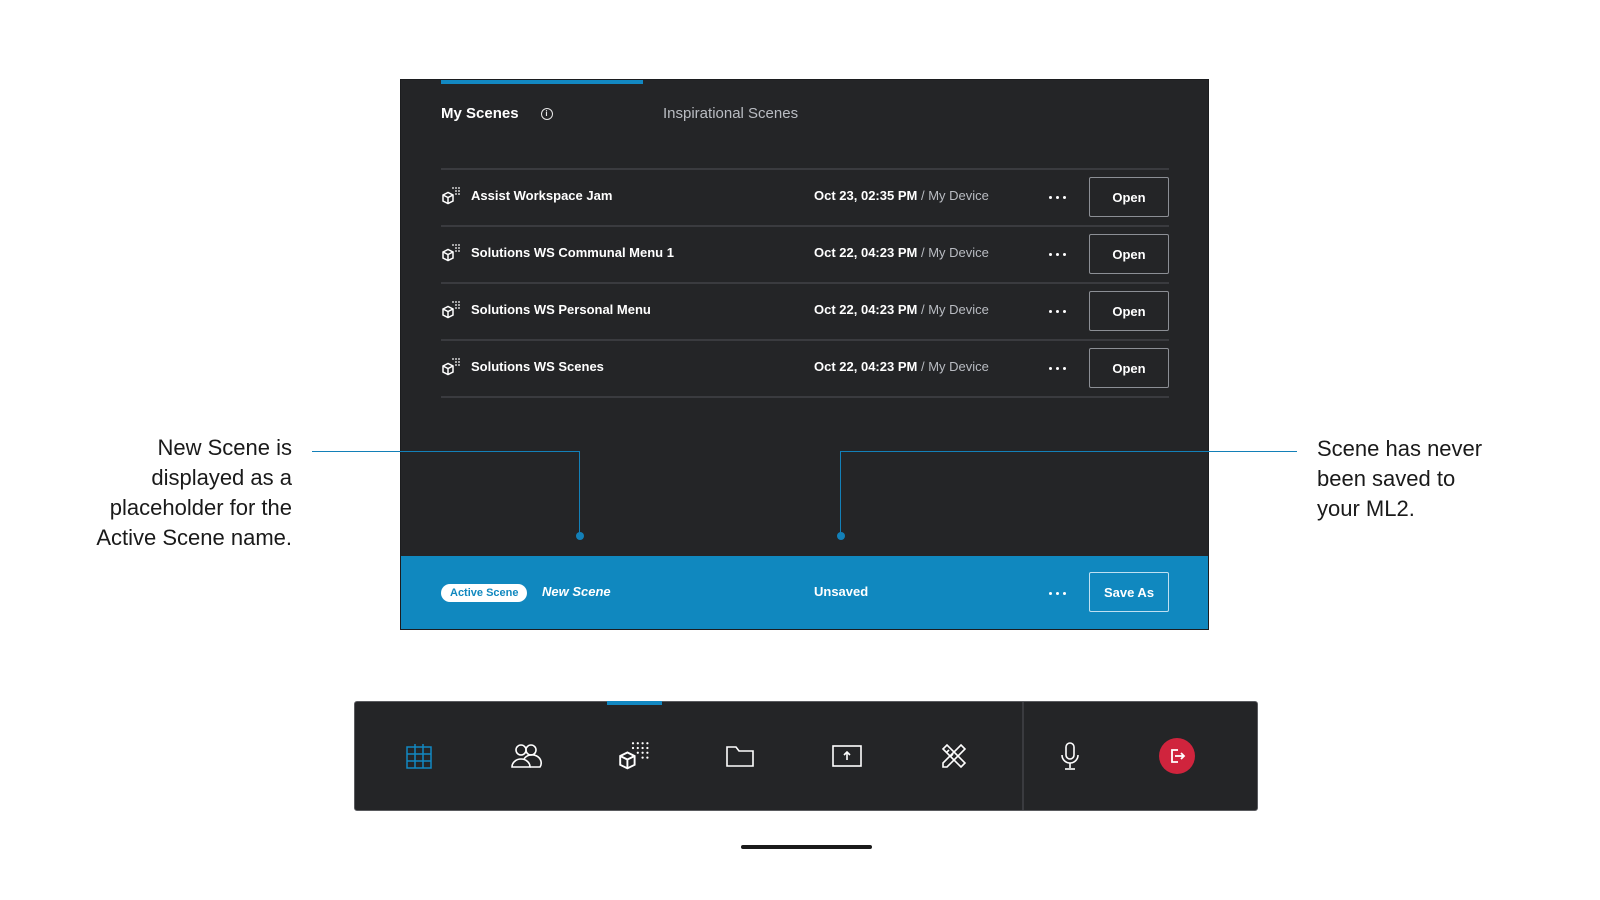 This screenshot has height=900, width=1600. Describe the element at coordinates (580, 536) in the screenshot. I see `annotation-dot-left` at that location.